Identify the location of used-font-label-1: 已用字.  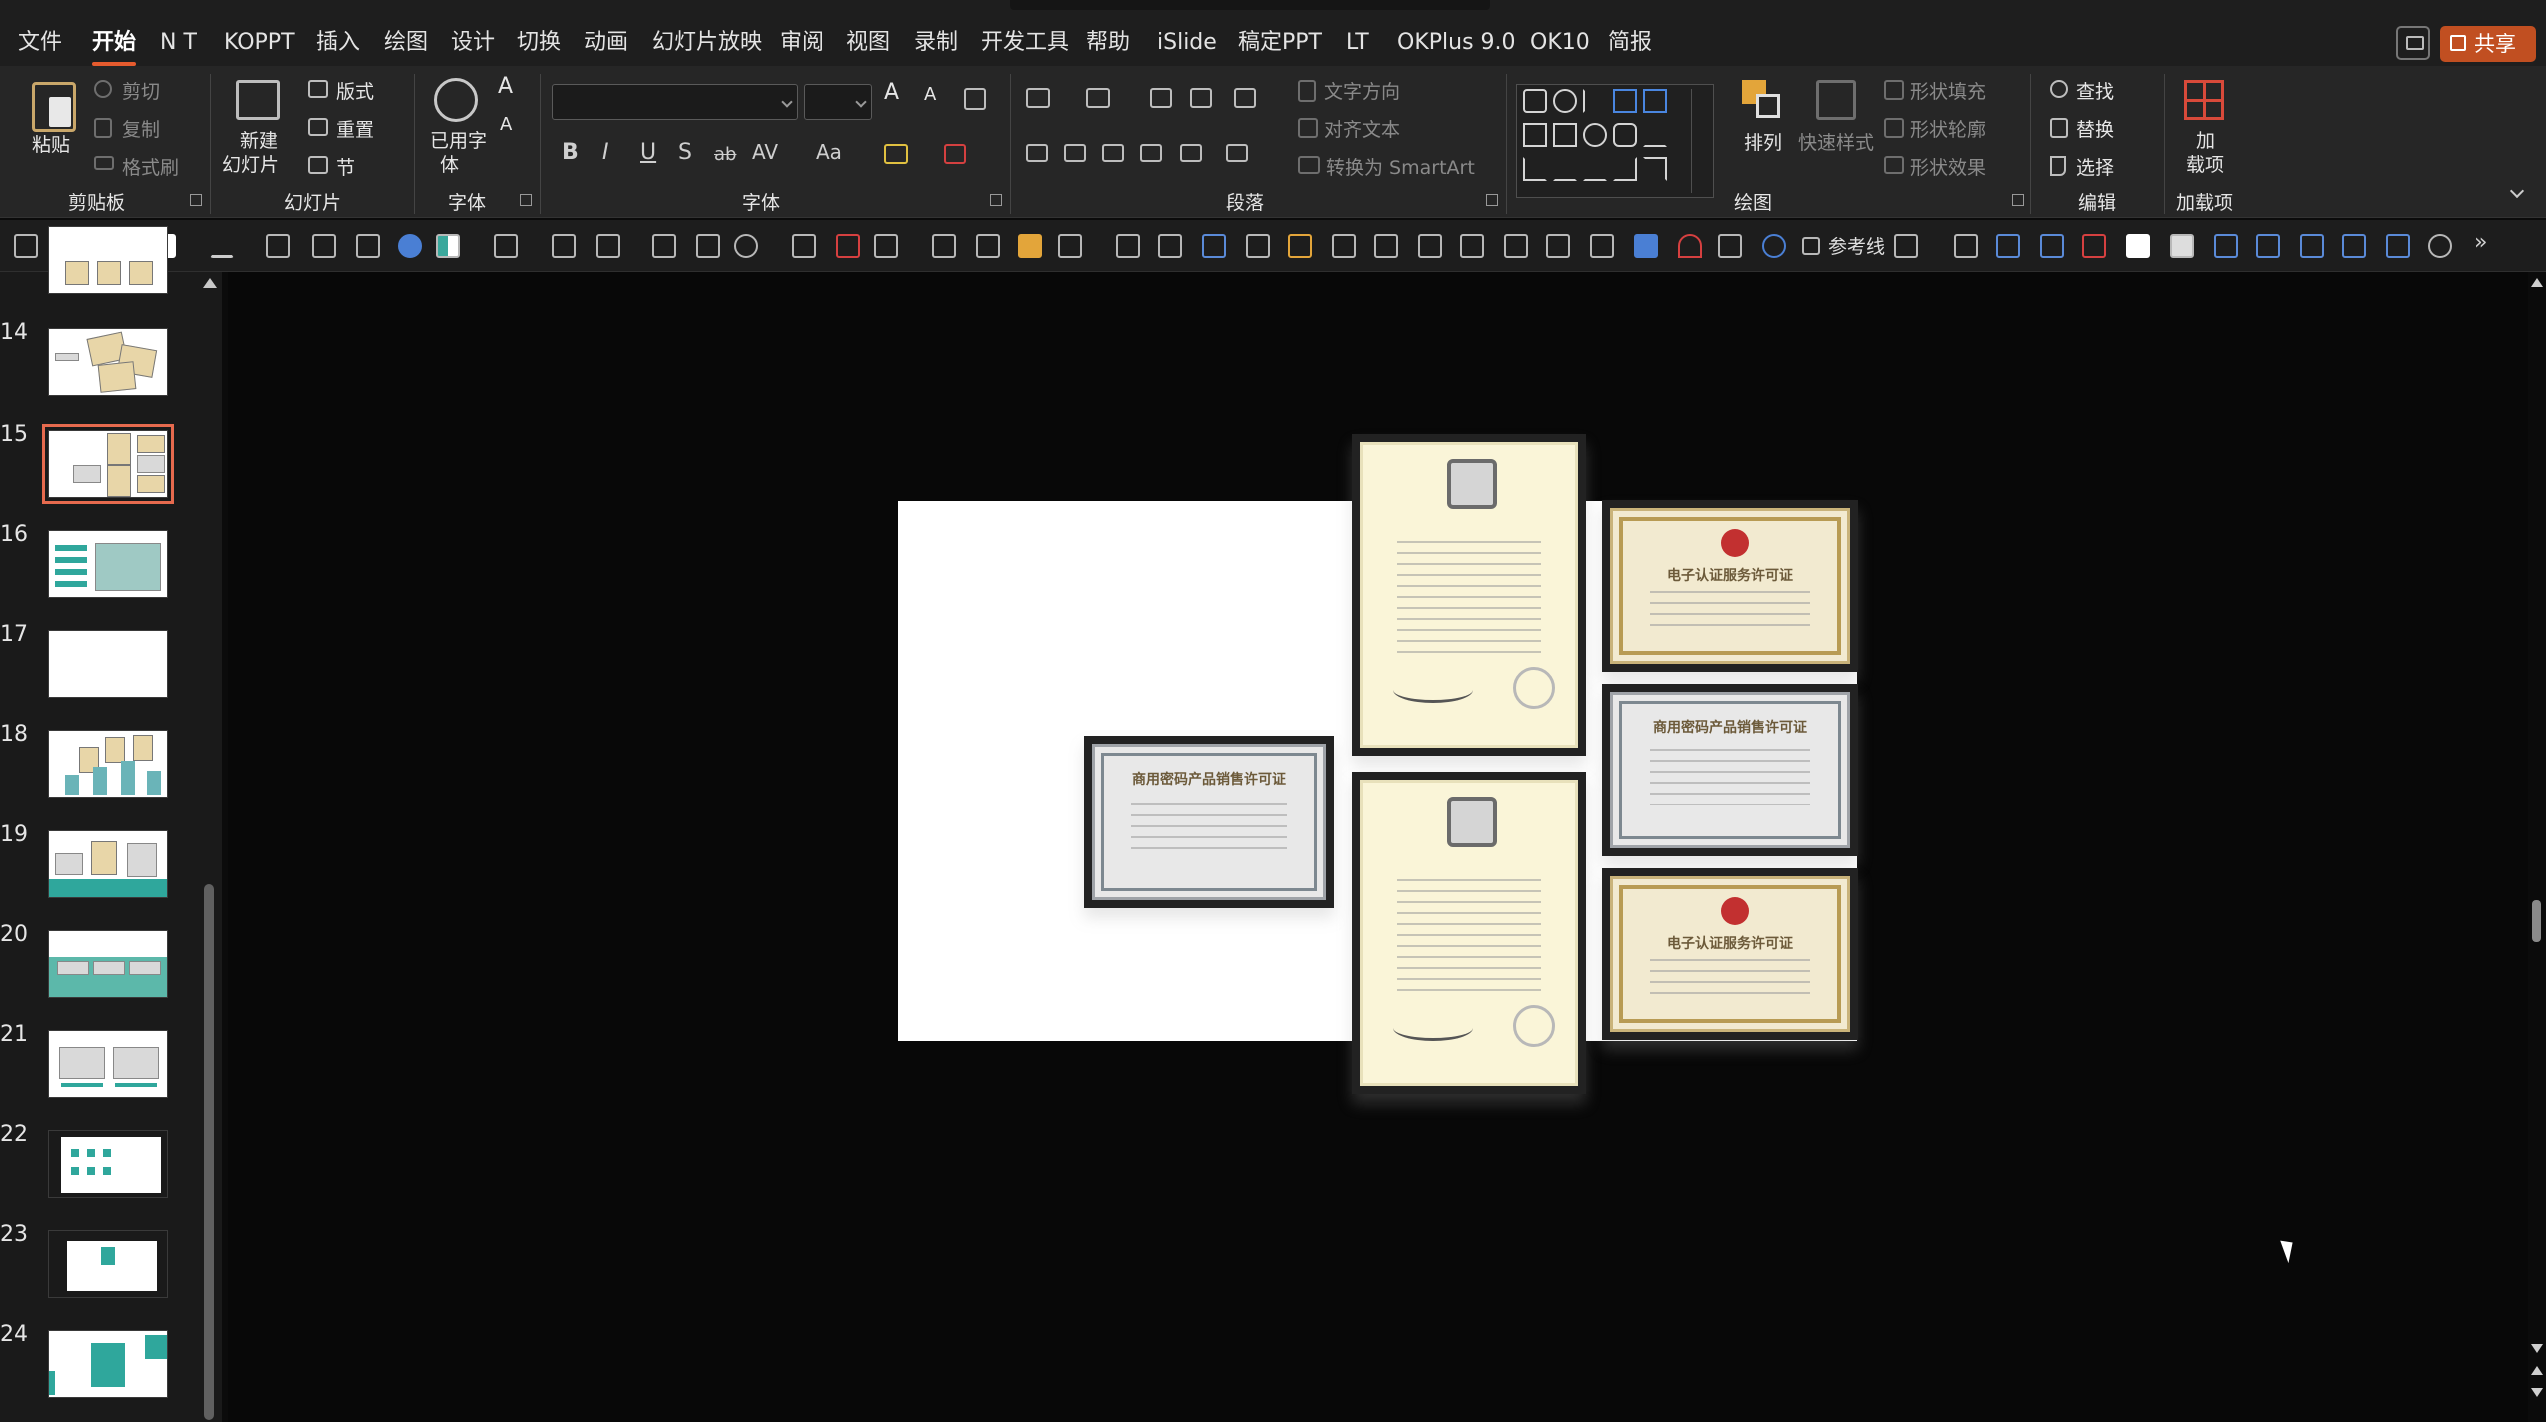
(458, 139).